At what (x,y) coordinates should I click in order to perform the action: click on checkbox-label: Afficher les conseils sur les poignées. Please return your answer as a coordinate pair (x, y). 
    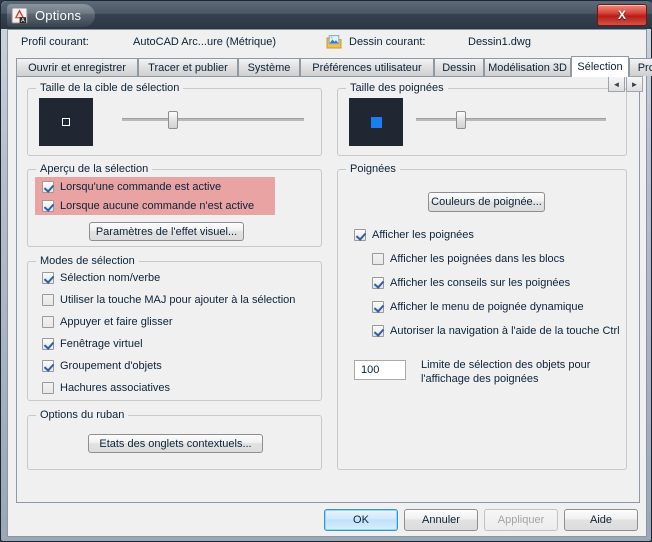
    Looking at the image, I should click on (480, 283).